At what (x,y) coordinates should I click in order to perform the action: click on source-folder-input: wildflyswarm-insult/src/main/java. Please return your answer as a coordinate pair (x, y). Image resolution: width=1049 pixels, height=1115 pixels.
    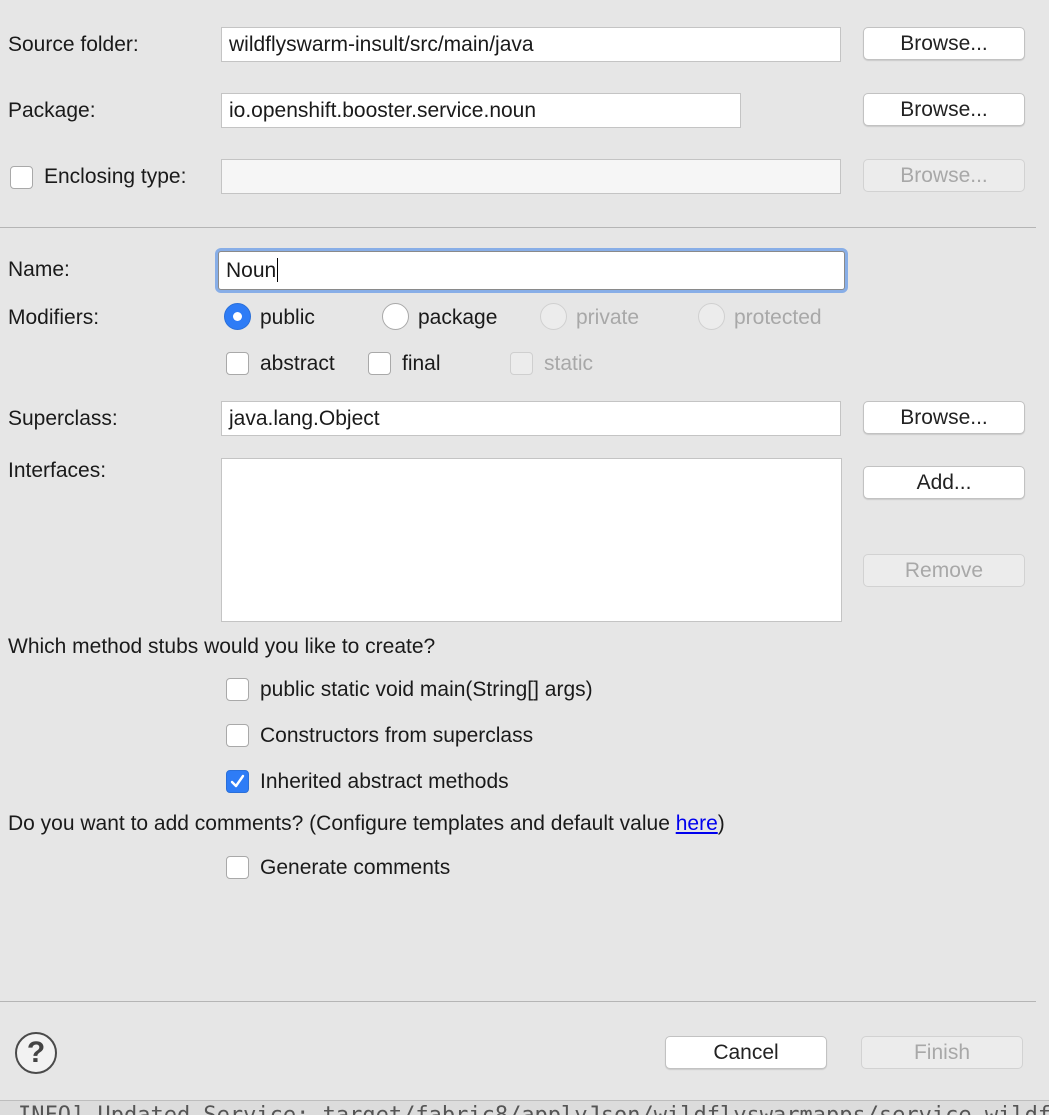
    Looking at the image, I should click on (531, 44).